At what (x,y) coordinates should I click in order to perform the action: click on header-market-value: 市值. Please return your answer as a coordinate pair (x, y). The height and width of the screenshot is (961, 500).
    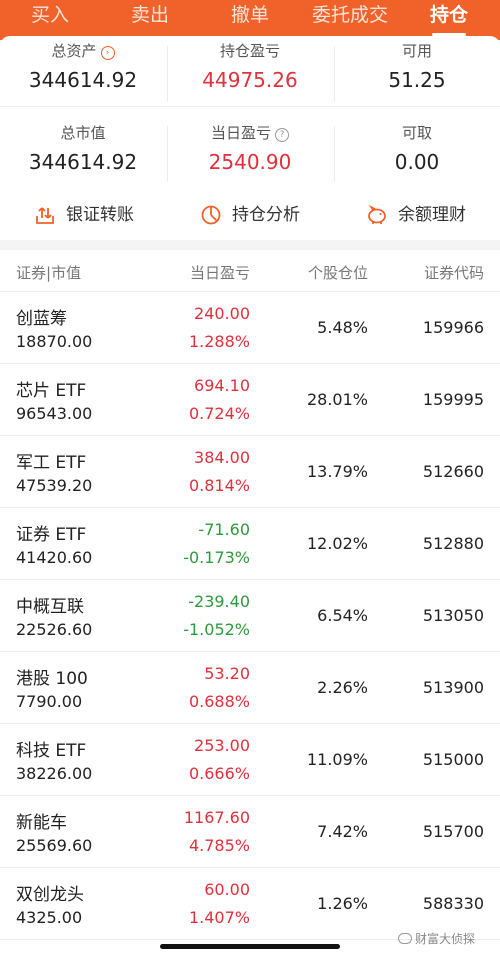
    Looking at the image, I should click on (66, 273).